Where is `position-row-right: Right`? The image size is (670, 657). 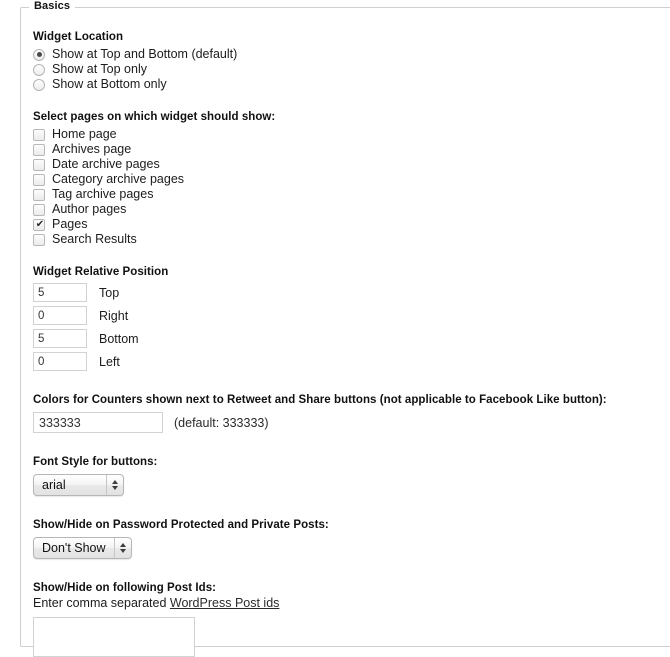 position-row-right: Right is located at coordinates (351, 315).